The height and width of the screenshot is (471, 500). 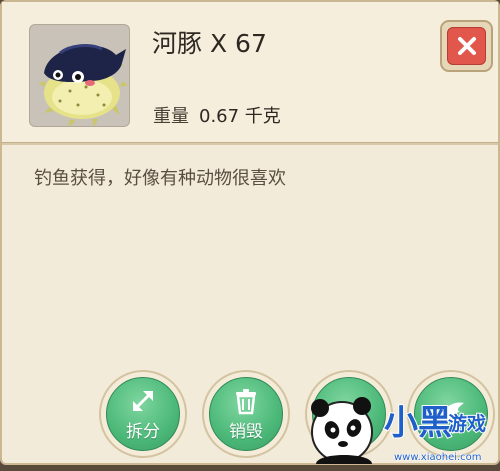 I want to click on destroy-label: 销毁, so click(x=246, y=431).